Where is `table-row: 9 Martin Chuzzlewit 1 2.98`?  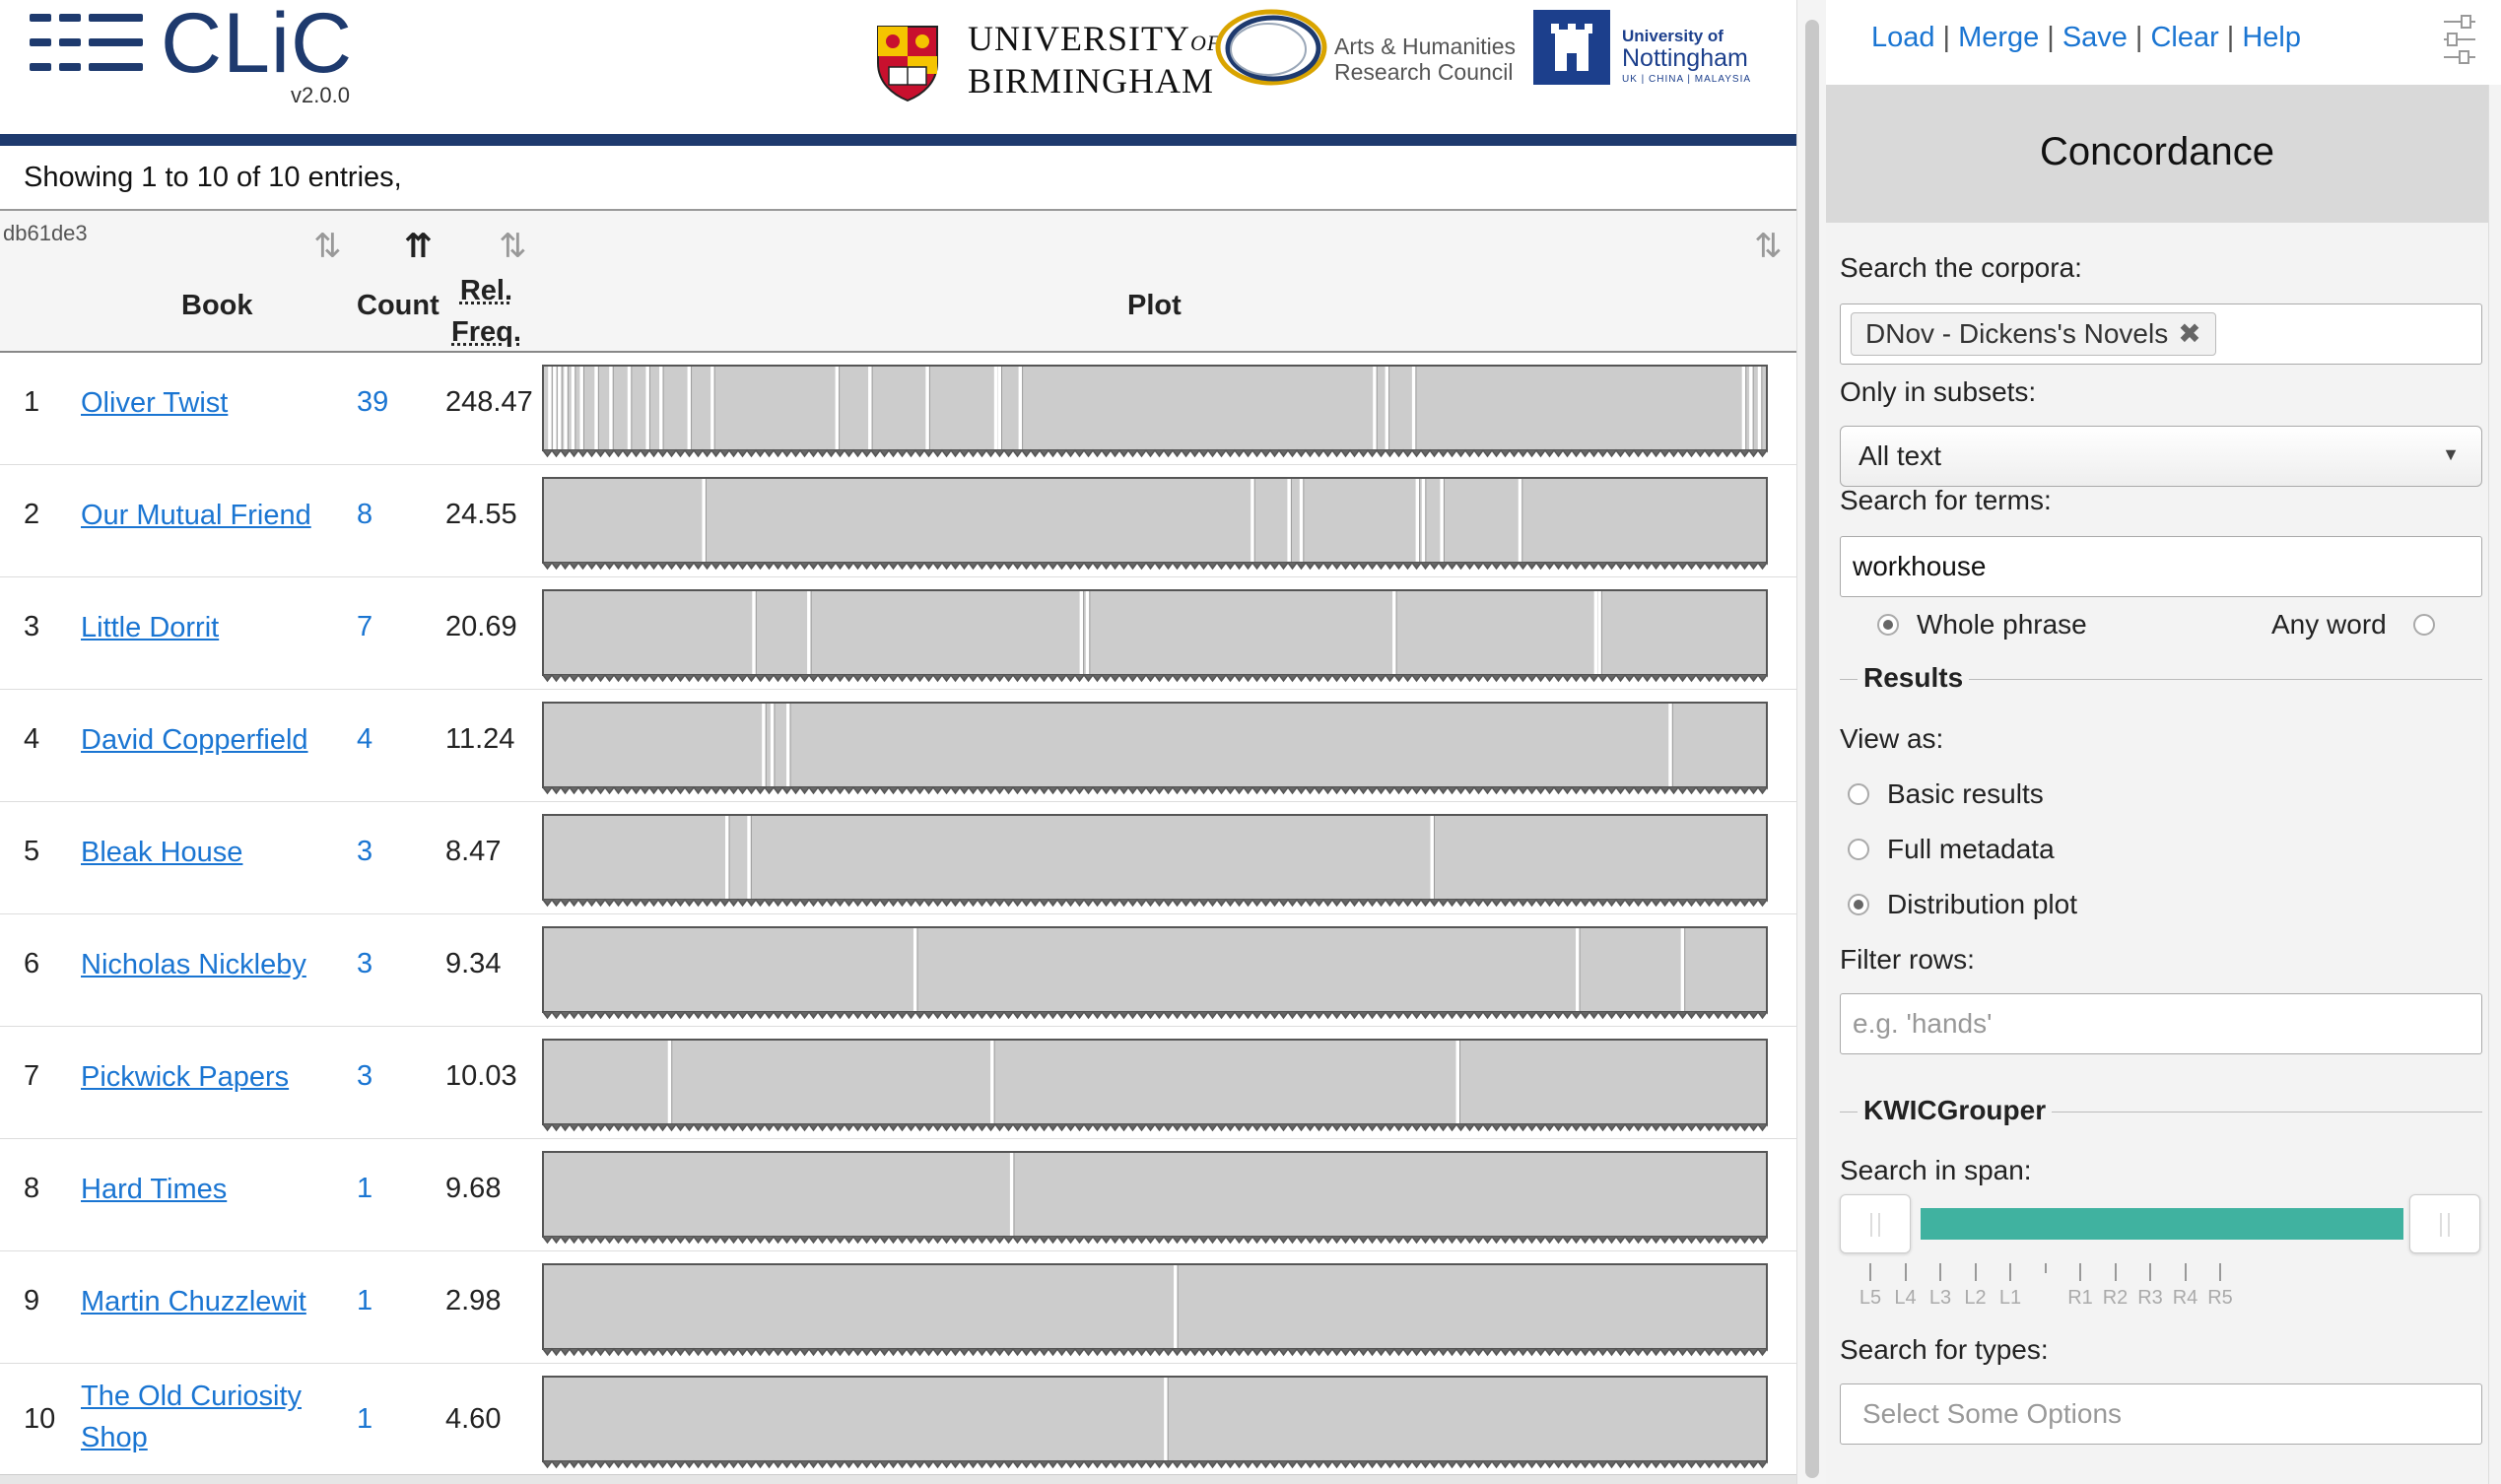
table-row: 9 Martin Chuzzlewit 1 2.98 is located at coordinates (898, 1307).